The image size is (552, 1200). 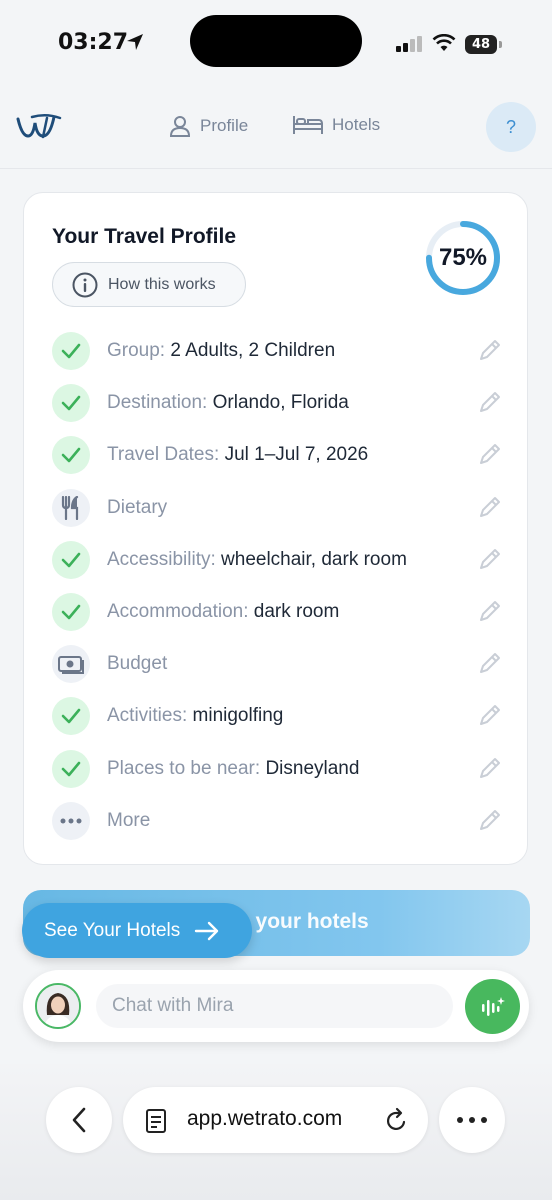 What do you see at coordinates (39, 127) in the screenshot?
I see `wetrato-logo-icon` at bounding box center [39, 127].